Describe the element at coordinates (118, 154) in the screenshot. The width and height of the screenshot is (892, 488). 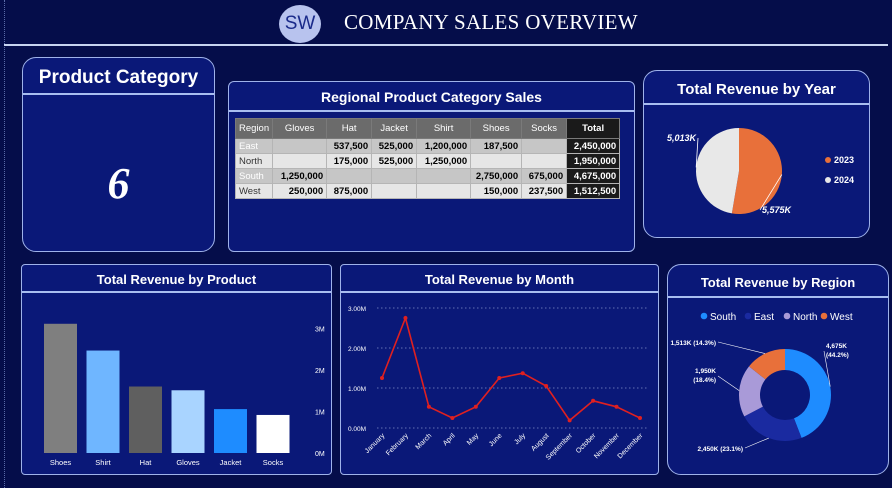
I see `product-category-card: Product Category 6` at that location.